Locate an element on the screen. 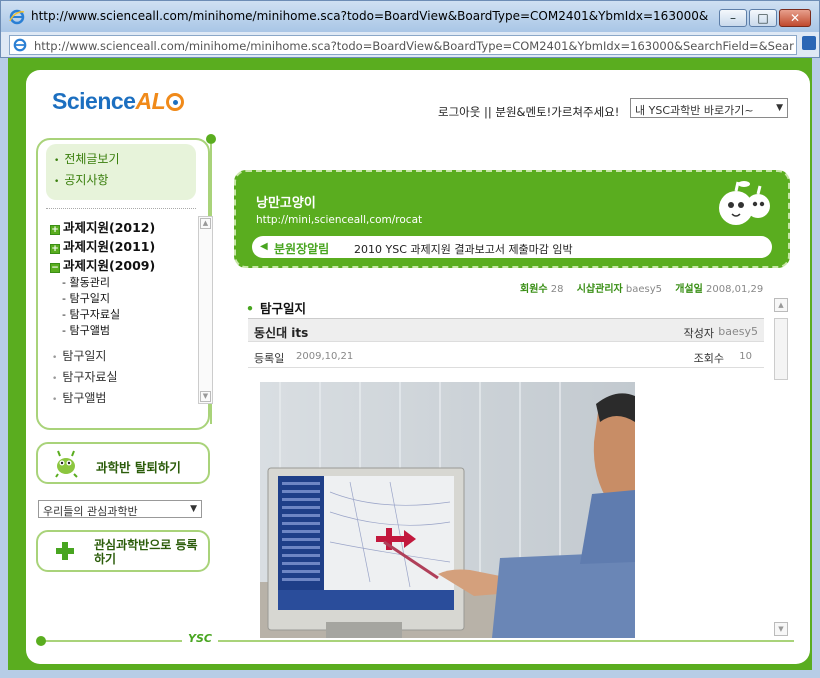 This screenshot has height=678, width=820. subitem-activity: 활동관리 is located at coordinates (125, 283).